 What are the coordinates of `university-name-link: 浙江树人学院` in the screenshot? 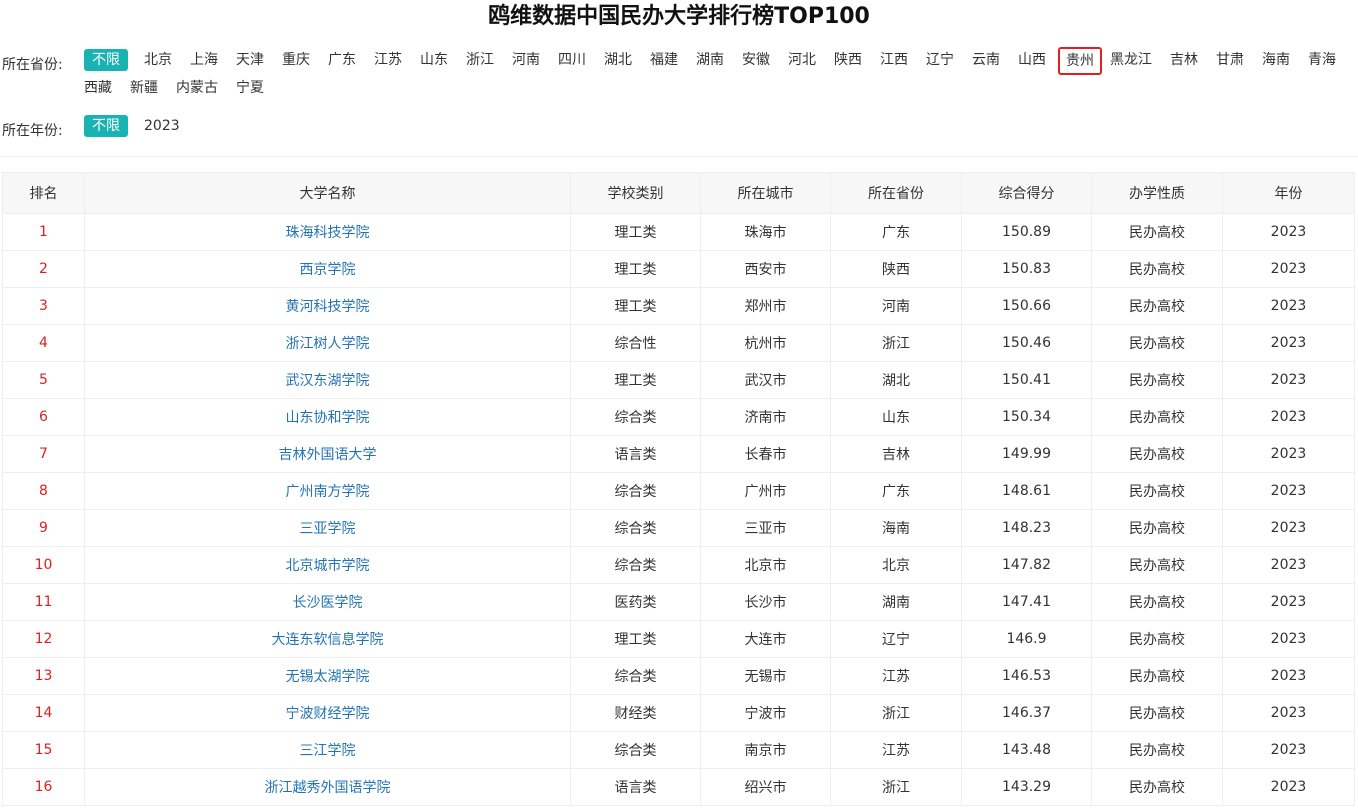 It's located at (327, 343).